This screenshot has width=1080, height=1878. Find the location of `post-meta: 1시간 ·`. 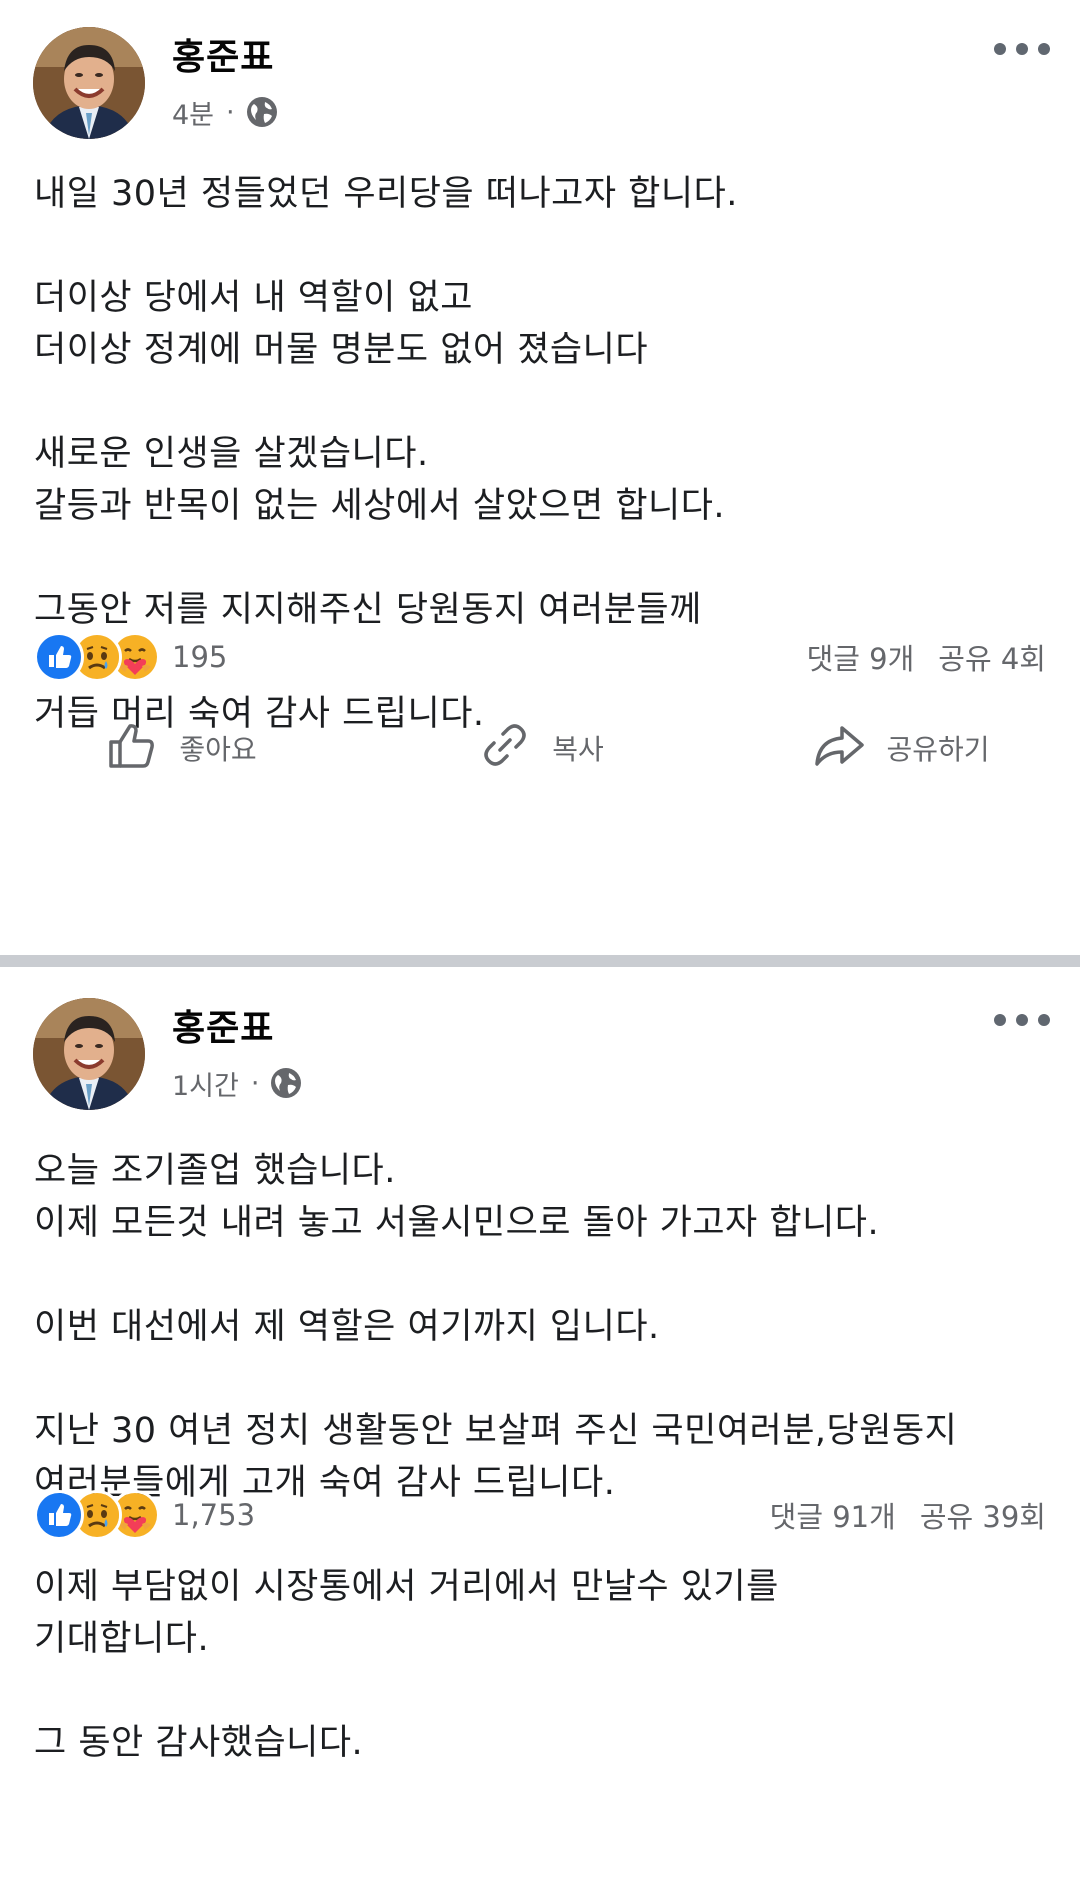

post-meta: 1시간 · is located at coordinates (237, 1083).